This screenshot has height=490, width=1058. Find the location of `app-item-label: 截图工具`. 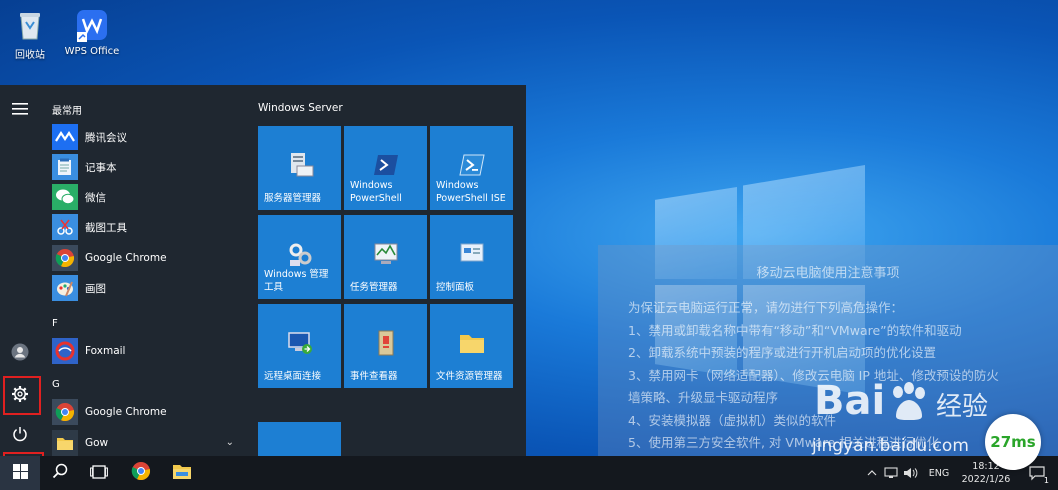

app-item-label: 截图工具 is located at coordinates (106, 227).